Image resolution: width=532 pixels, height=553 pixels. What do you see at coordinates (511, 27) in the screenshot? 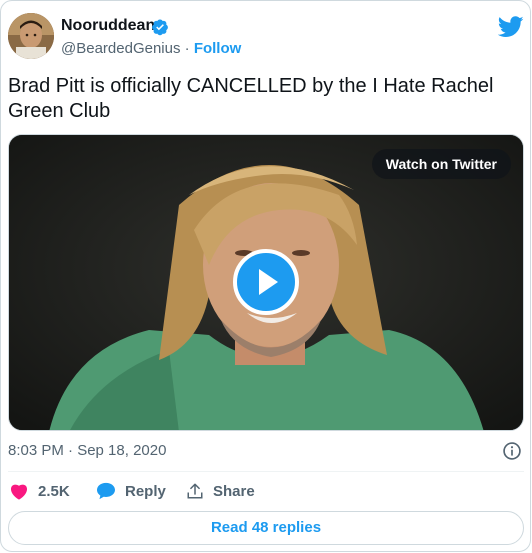
I see `twitter-bird-icon` at bounding box center [511, 27].